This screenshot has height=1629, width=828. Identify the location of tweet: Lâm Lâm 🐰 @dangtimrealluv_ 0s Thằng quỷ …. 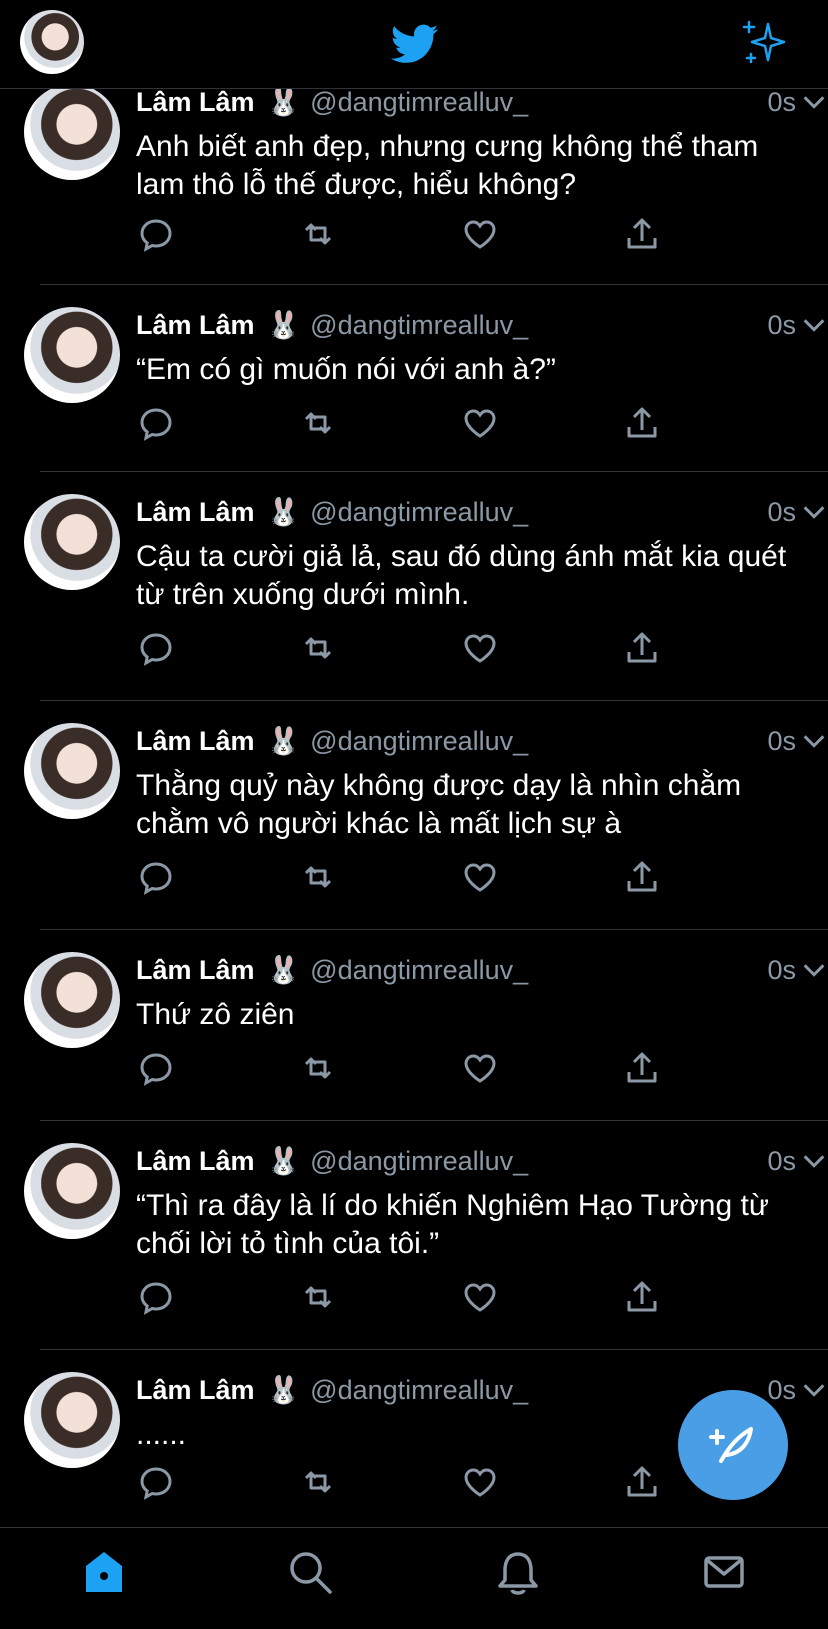
(426, 815).